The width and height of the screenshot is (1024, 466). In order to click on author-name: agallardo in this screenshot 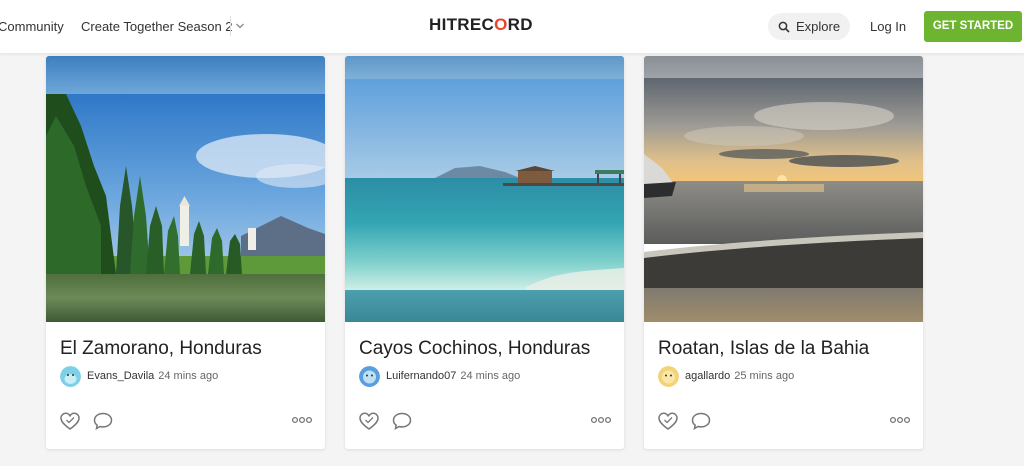, I will do `click(707, 376)`.